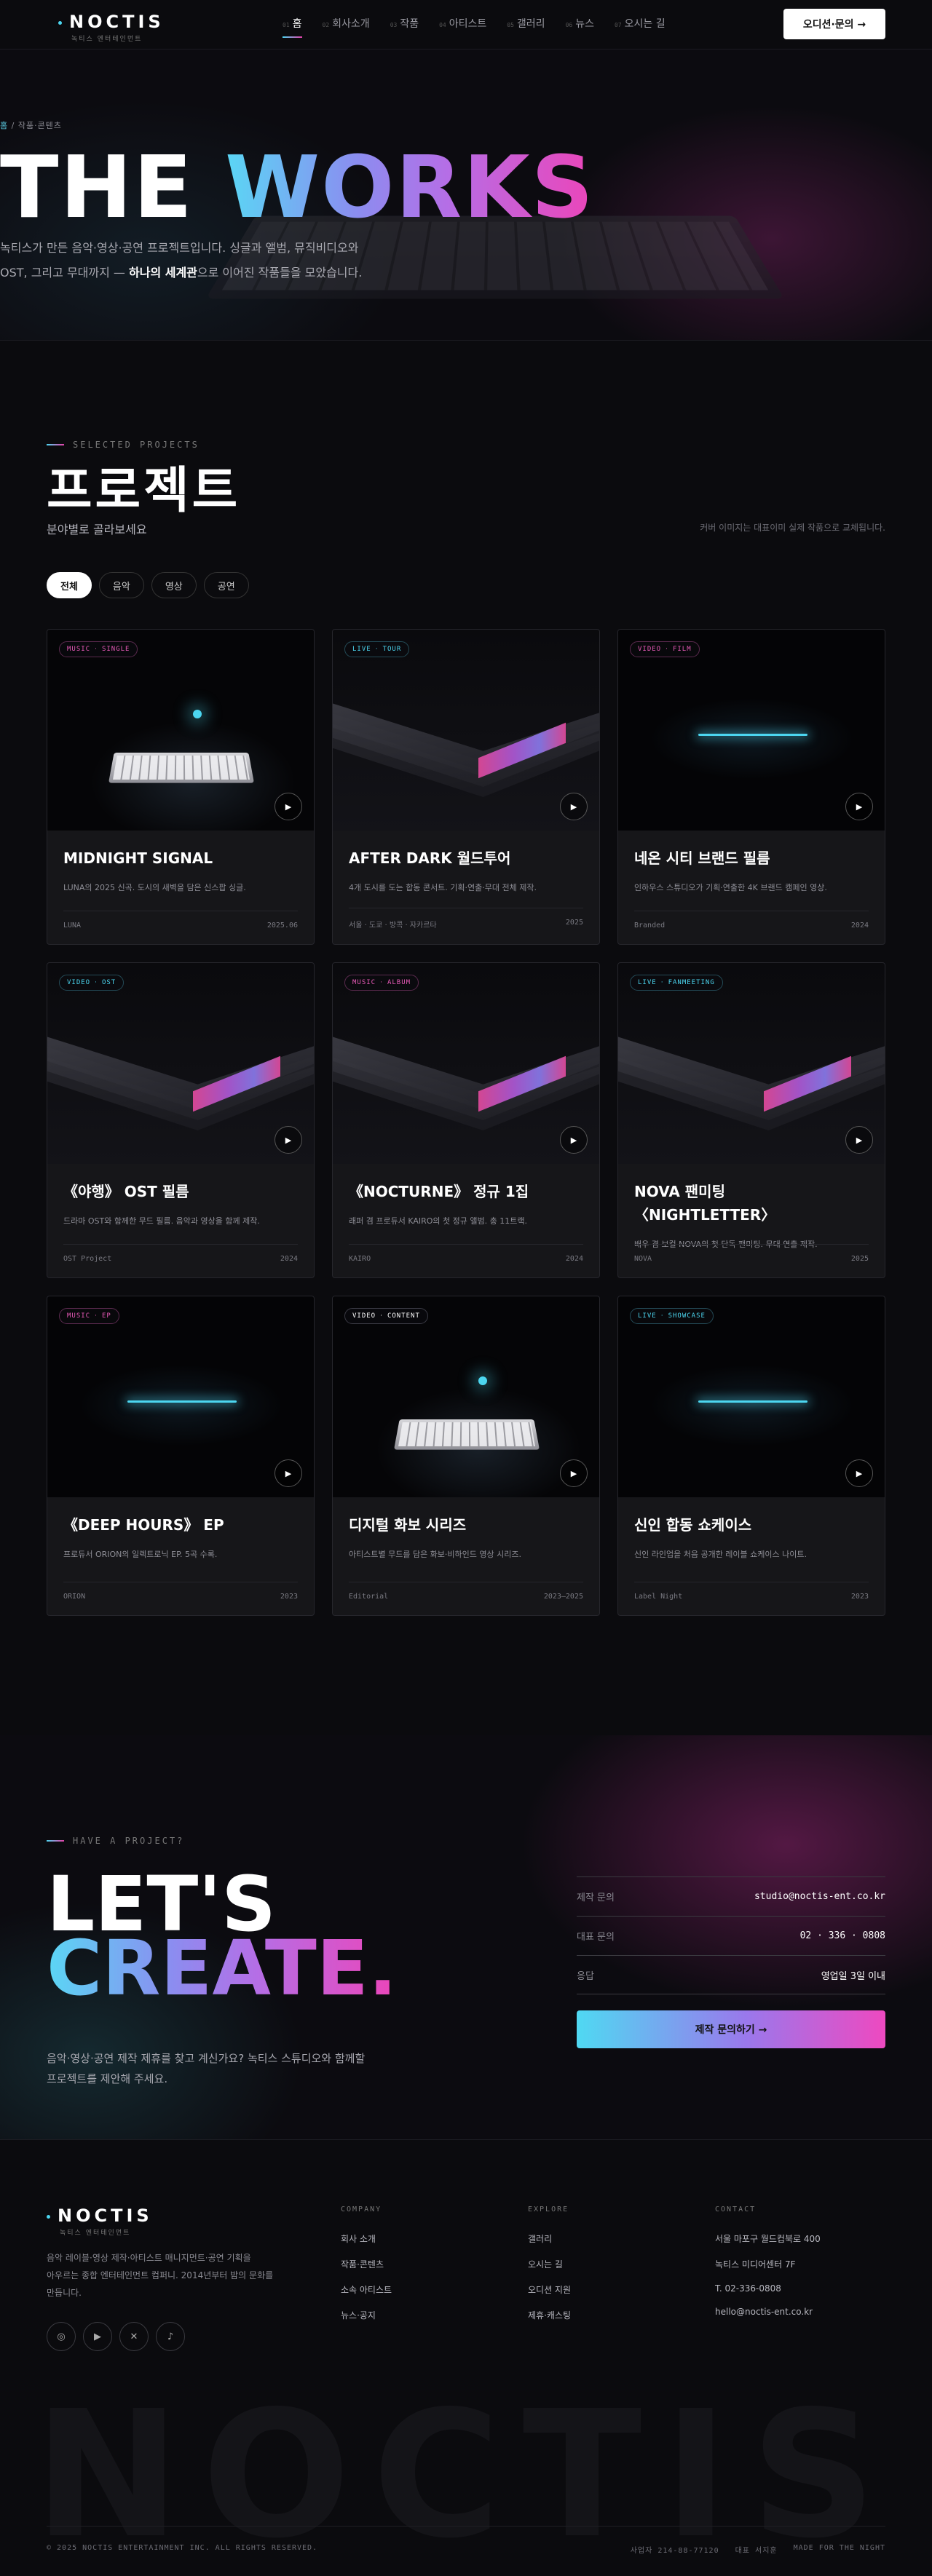 The image size is (932, 2576). Describe the element at coordinates (405, 27) in the screenshot. I see `nav-works: 03 작품` at that location.